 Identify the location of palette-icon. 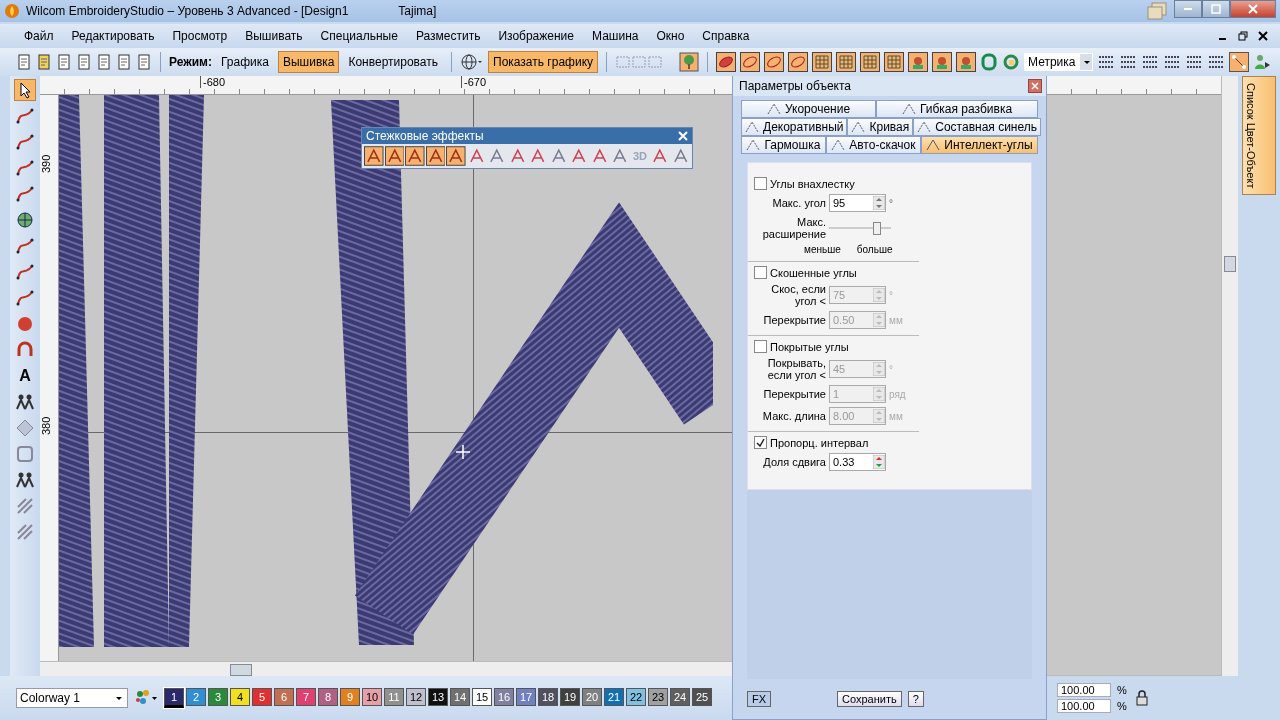
(146, 698).